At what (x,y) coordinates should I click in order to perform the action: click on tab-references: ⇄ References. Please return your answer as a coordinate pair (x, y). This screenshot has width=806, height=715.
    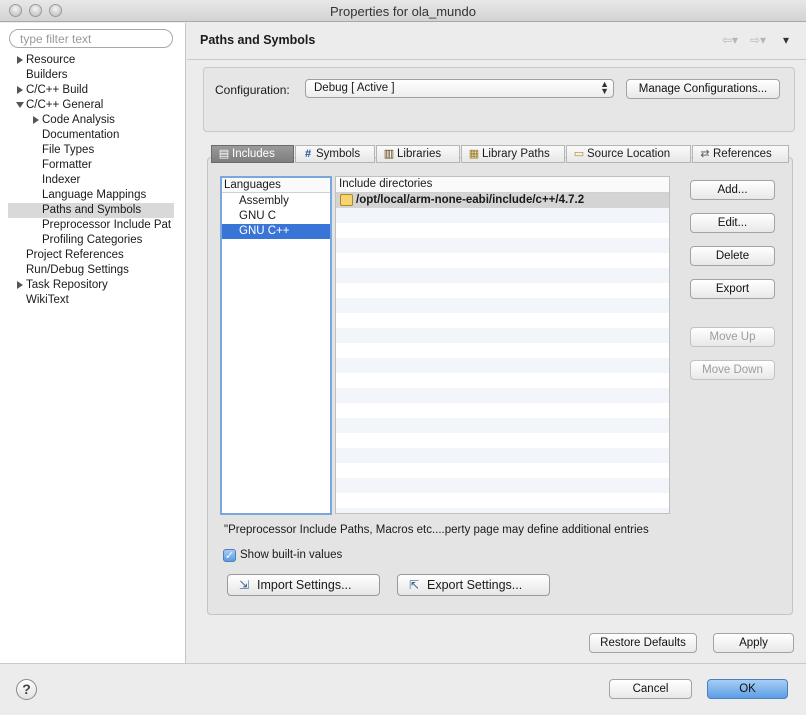
    Looking at the image, I should click on (740, 154).